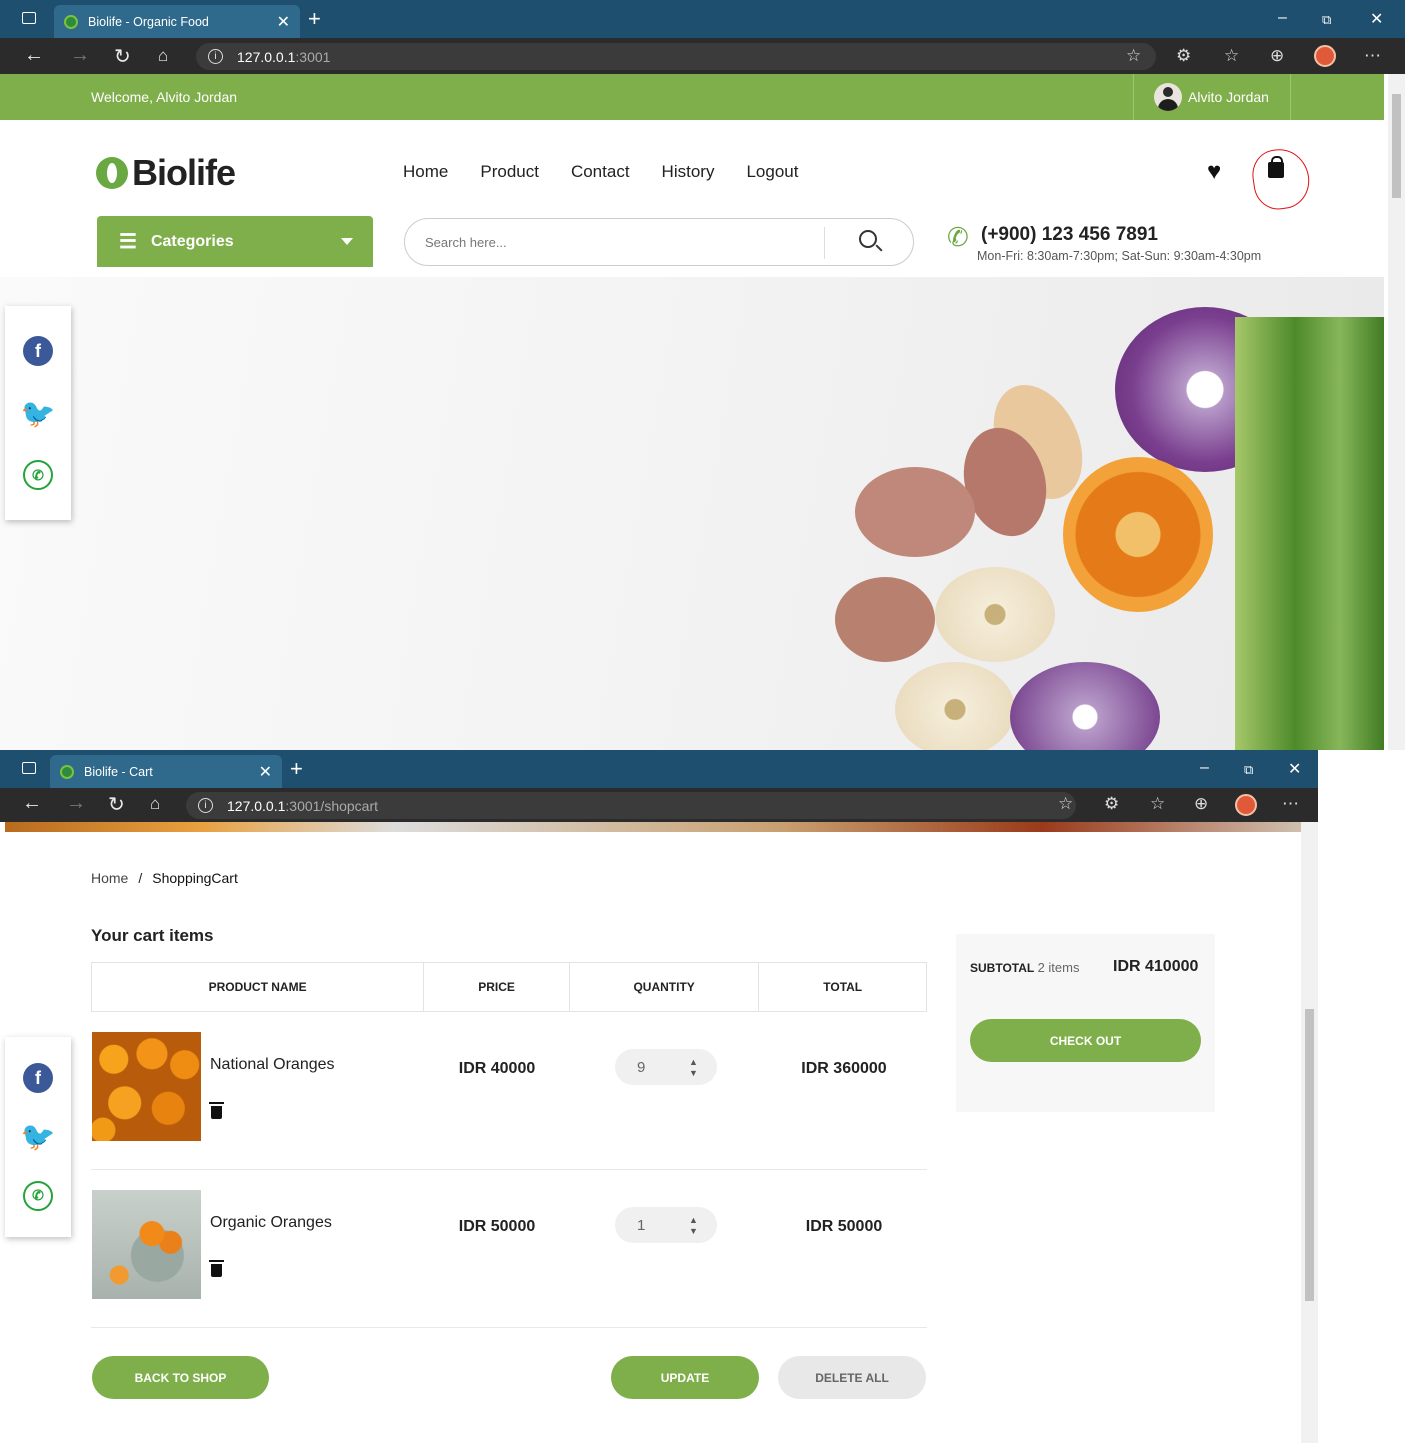  I want to click on breadcrumb-current: ShoppingCart, so click(195, 878).